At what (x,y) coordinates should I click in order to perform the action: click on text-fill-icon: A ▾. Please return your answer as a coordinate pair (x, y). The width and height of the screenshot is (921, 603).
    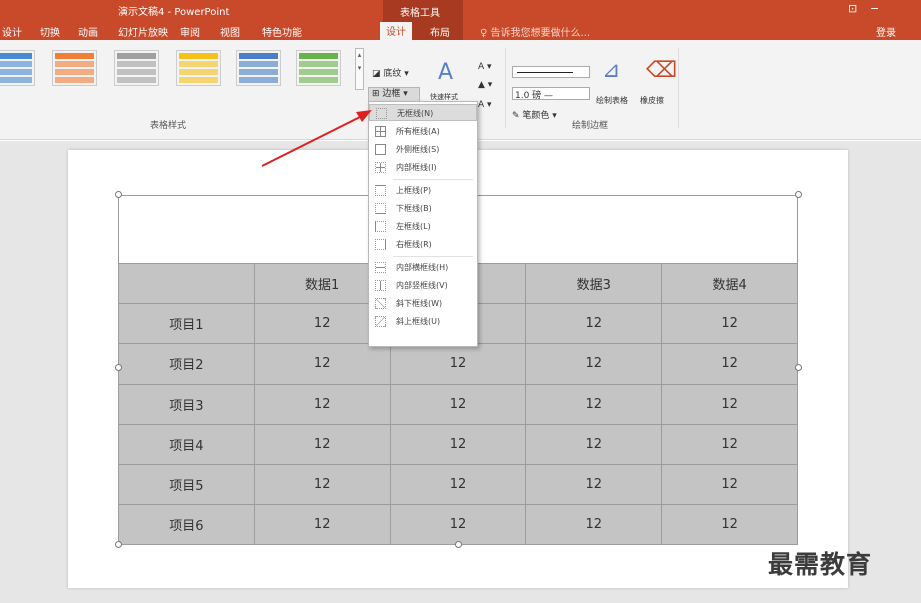
    Looking at the image, I should click on (485, 67).